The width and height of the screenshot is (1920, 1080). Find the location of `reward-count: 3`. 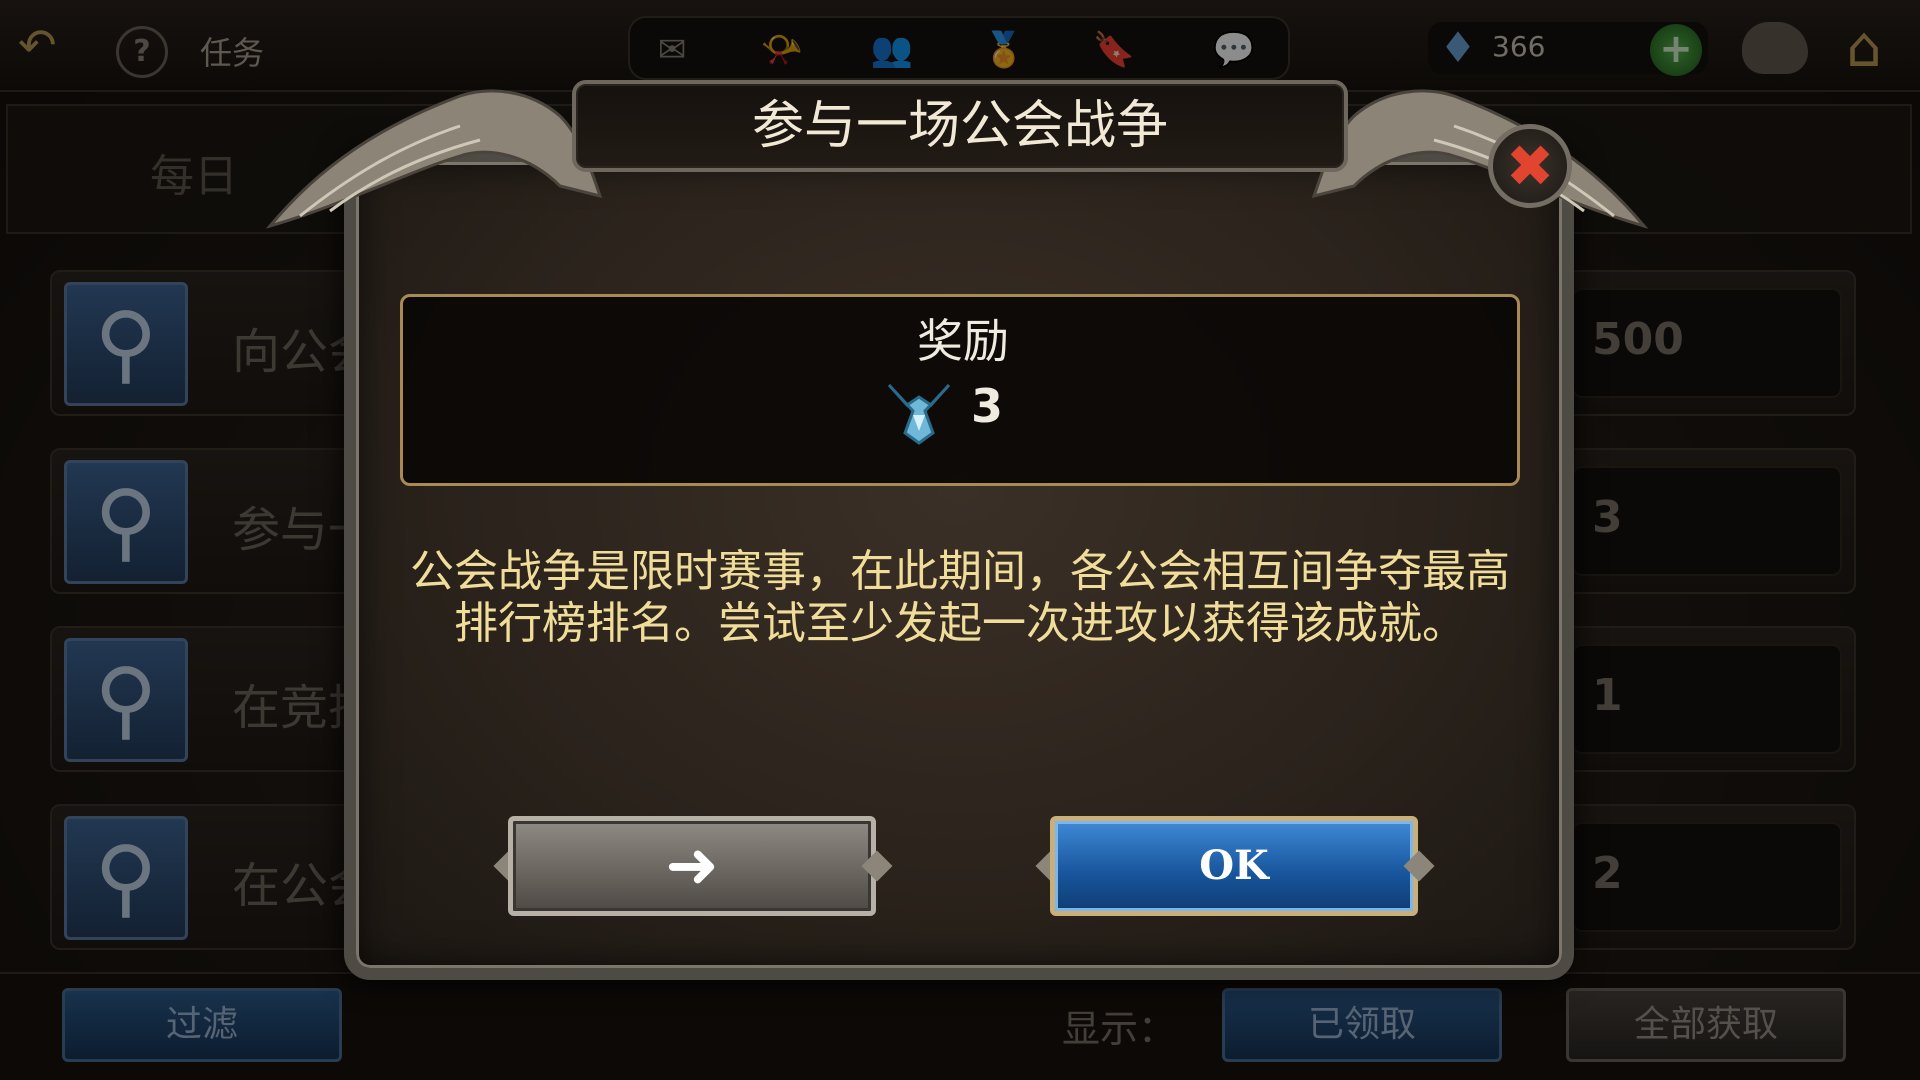

reward-count: 3 is located at coordinates (987, 406).